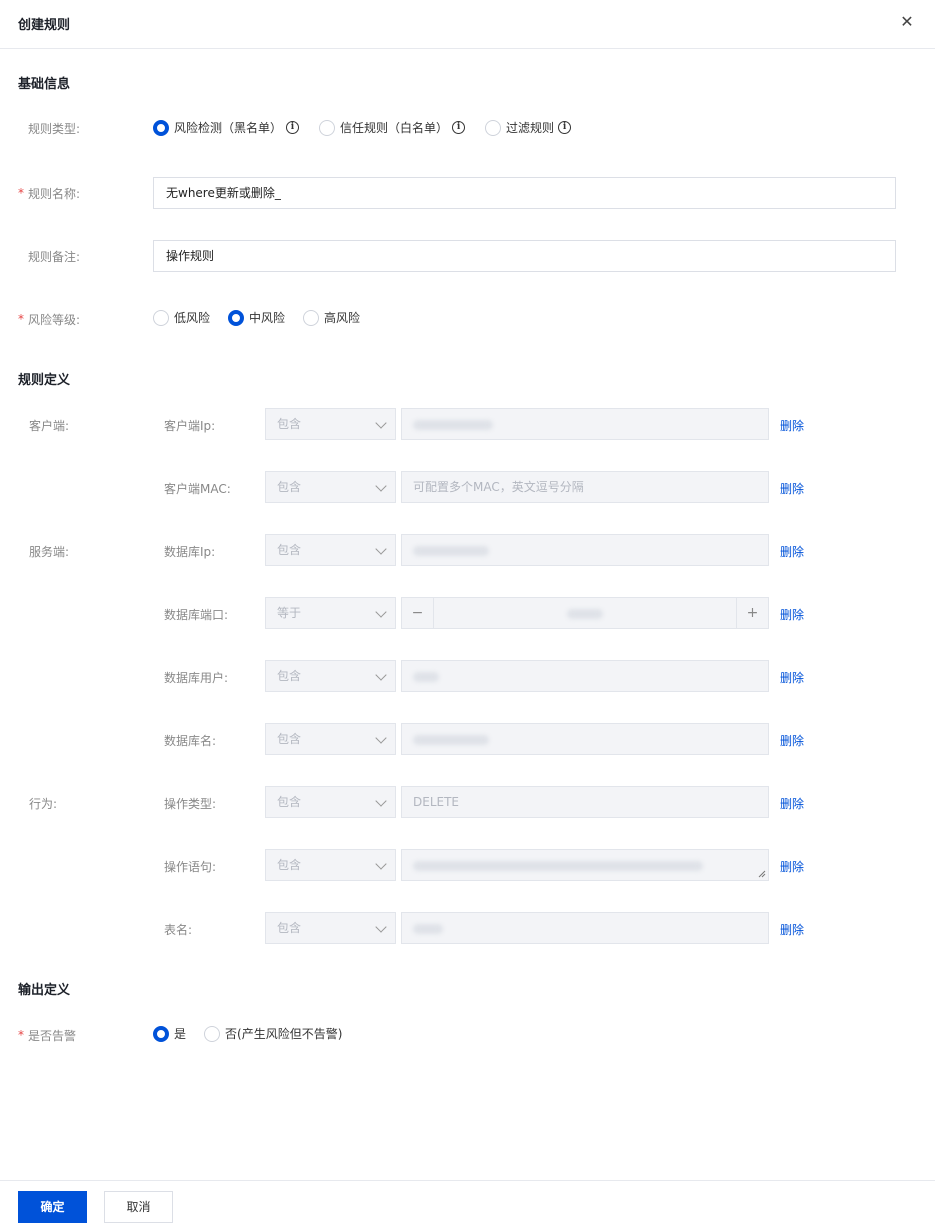  Describe the element at coordinates (330, 424) in the screenshot. I see `operator-select-client-ip: 包含` at that location.